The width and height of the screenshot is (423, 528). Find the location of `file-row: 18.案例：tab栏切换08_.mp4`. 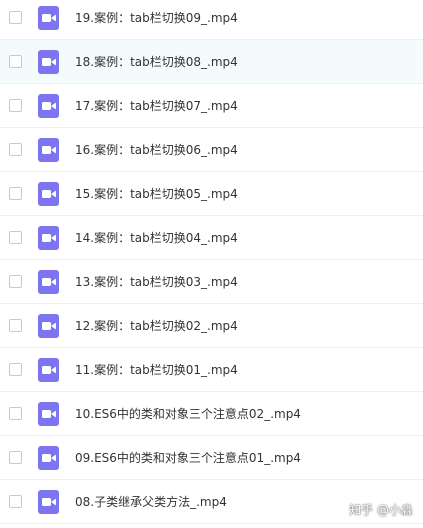

file-row: 18.案例：tab栏切换08_.mp4 is located at coordinates (211, 62).